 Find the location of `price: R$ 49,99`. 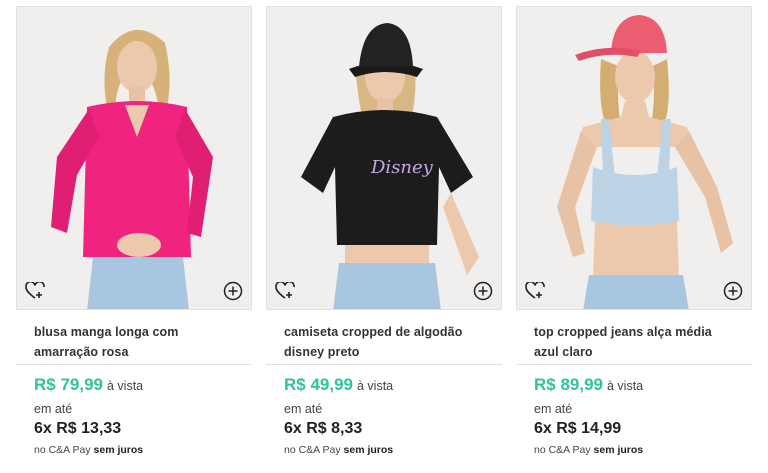

price: R$ 49,99 is located at coordinates (318, 384).